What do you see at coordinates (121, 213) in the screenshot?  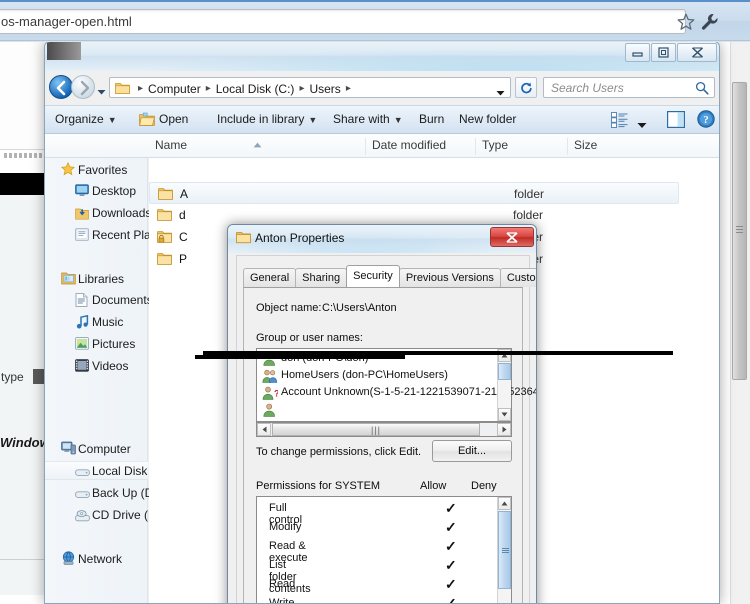 I see `sidebar-item-downloads: Downloads` at bounding box center [121, 213].